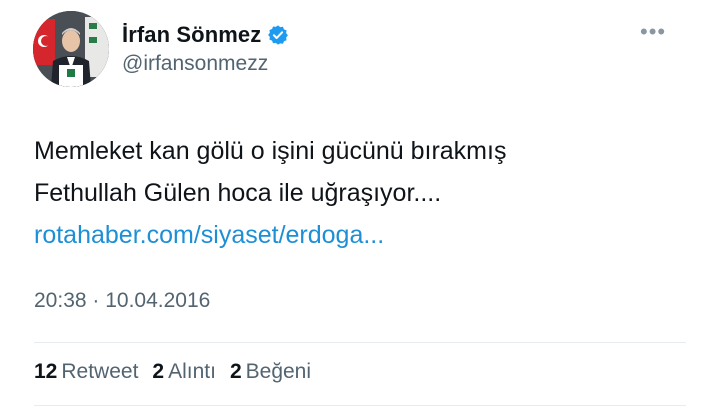 The height and width of the screenshot is (416, 702). I want to click on like-stat: 2 Beğeni, so click(270, 372).